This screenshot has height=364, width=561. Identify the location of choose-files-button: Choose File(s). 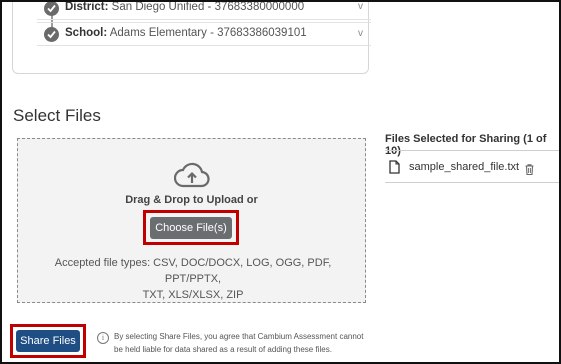
(191, 228).